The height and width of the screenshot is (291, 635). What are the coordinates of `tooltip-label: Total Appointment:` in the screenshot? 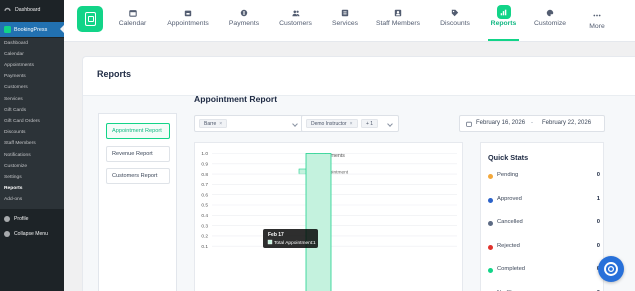 It's located at (293, 243).